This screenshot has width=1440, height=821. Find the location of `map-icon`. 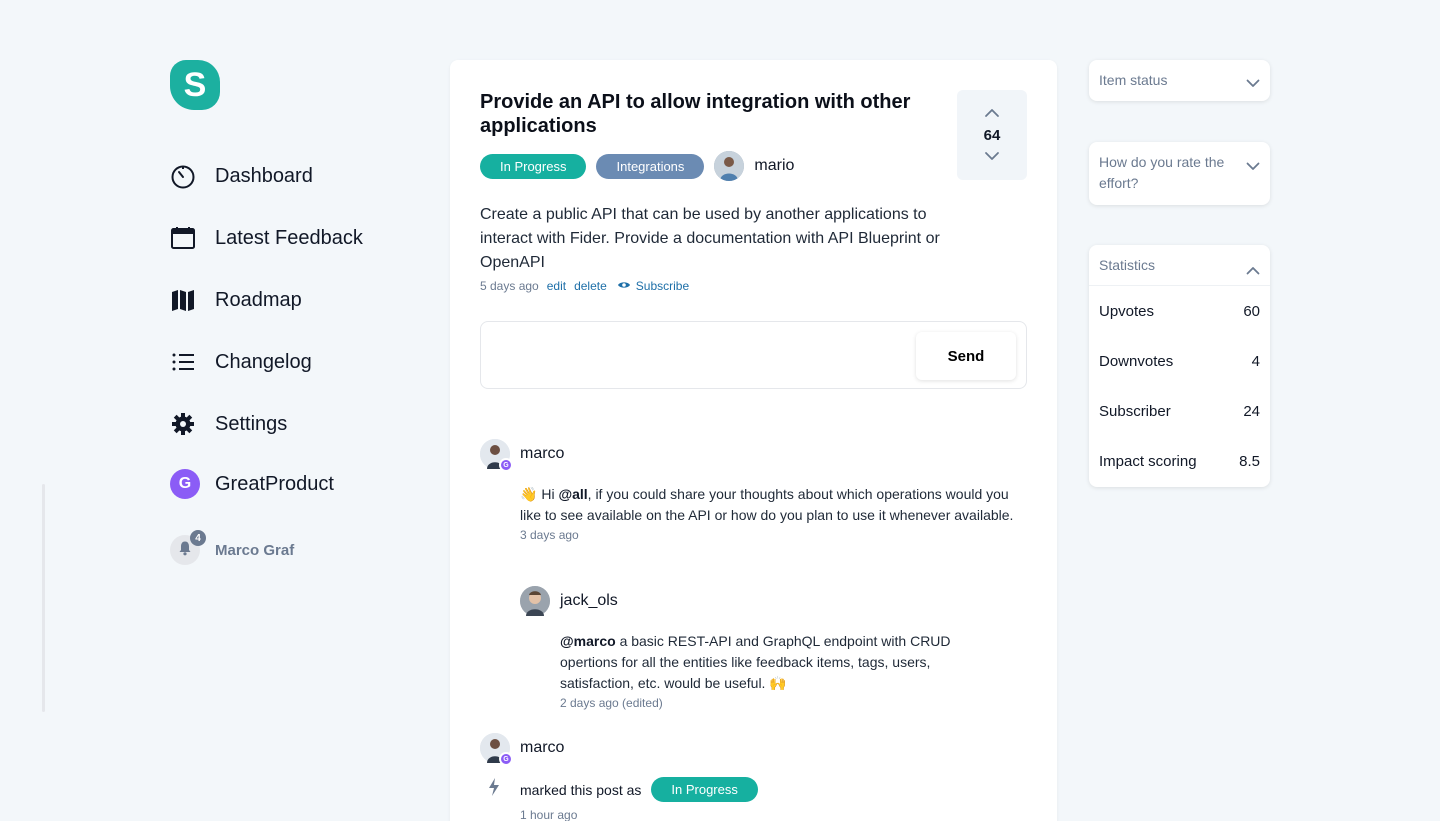

map-icon is located at coordinates (185, 300).